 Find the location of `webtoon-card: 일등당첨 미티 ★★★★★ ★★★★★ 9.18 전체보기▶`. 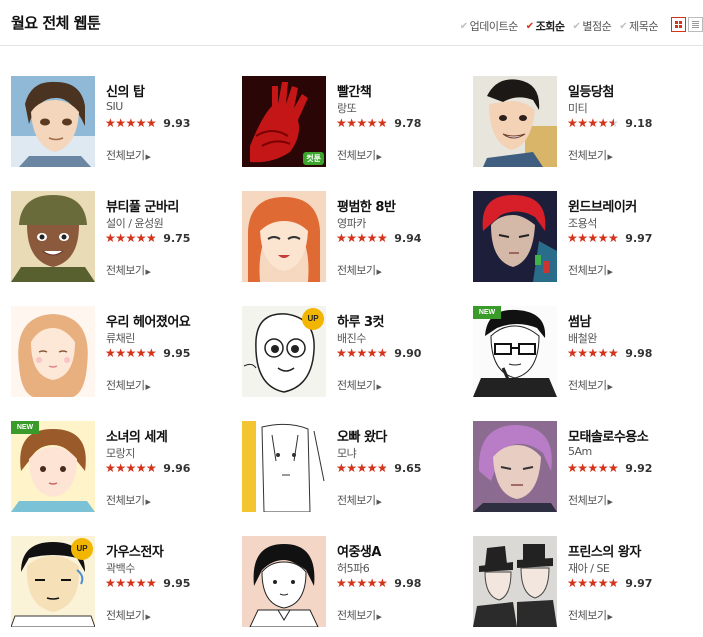

webtoon-card: 일등당첨 미티 ★★★★★ ★★★★★ 9.18 전체보기▶ is located at coordinates (588, 121).